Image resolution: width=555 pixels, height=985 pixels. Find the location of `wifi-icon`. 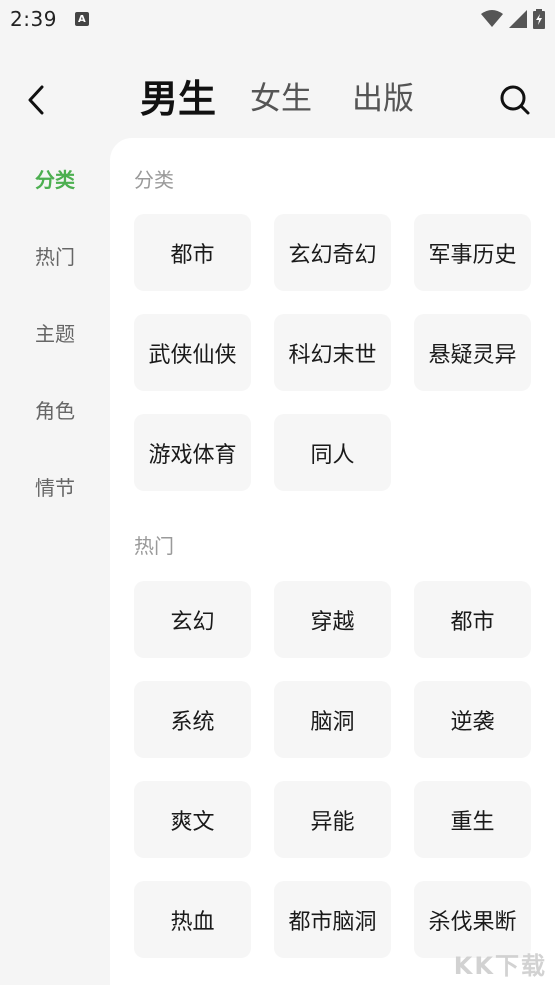

wifi-icon is located at coordinates (492, 18).